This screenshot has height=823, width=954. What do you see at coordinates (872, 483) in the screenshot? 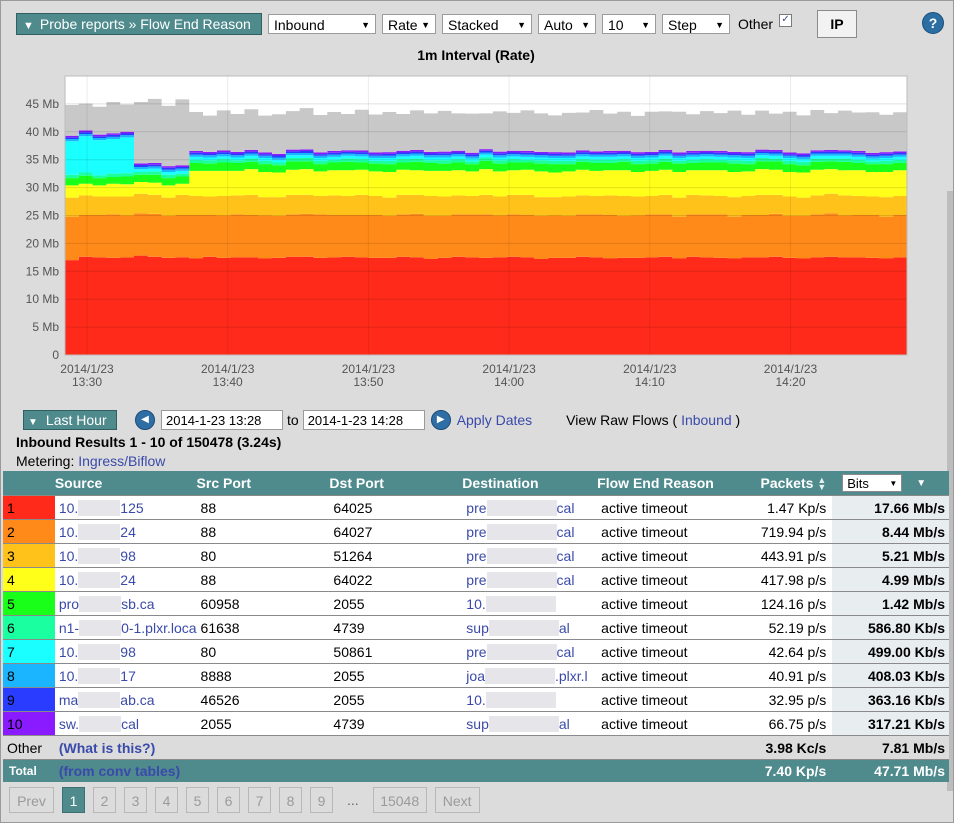
I see `bits-unit-select: Bits ▼` at bounding box center [872, 483].